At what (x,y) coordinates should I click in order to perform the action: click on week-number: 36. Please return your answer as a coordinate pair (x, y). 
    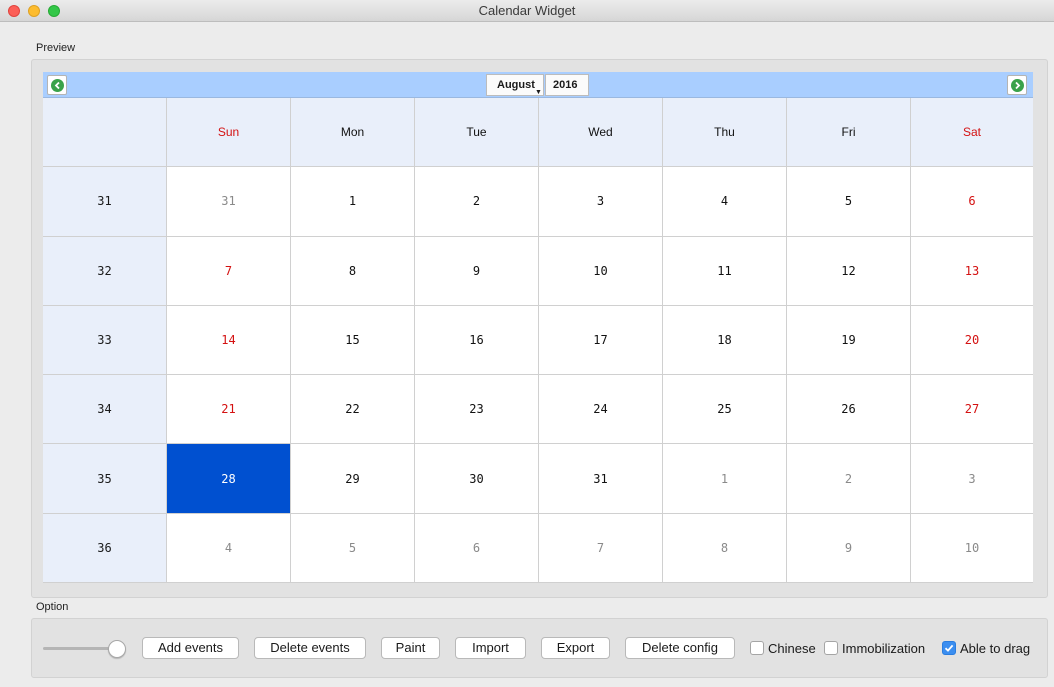
    Looking at the image, I should click on (105, 548).